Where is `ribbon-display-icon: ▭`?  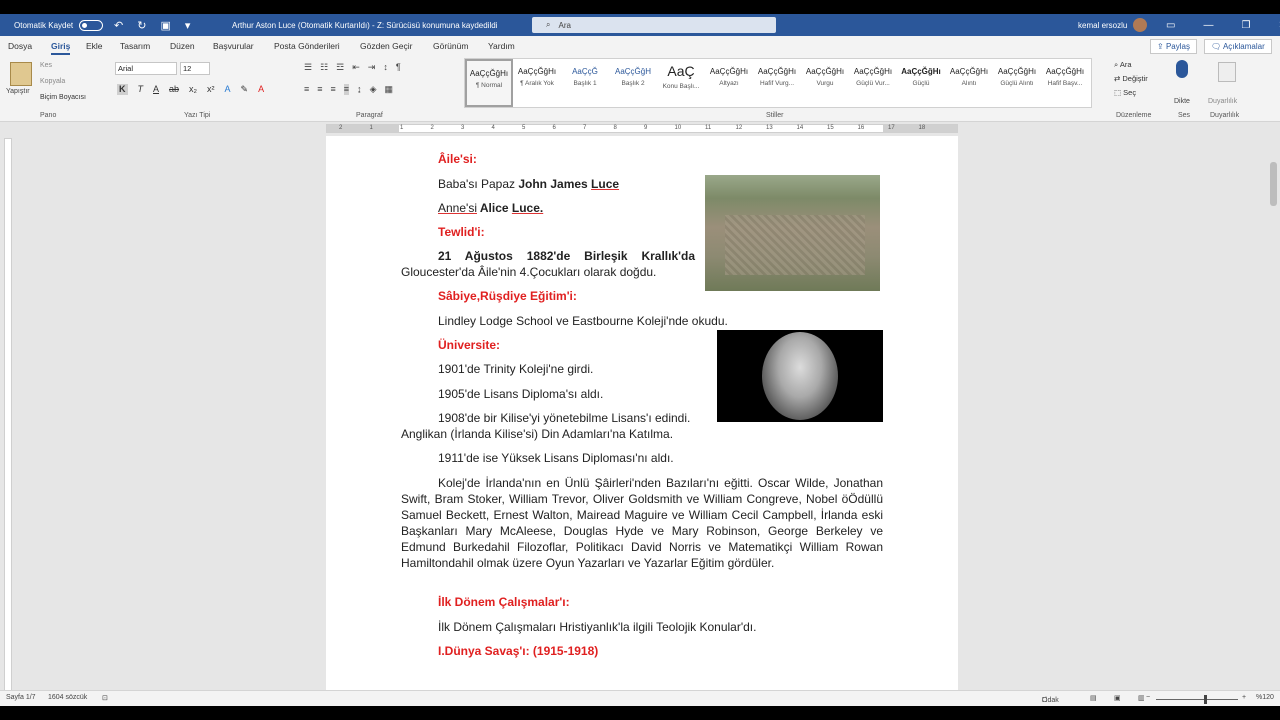 ribbon-display-icon: ▭ is located at coordinates (1170, 25).